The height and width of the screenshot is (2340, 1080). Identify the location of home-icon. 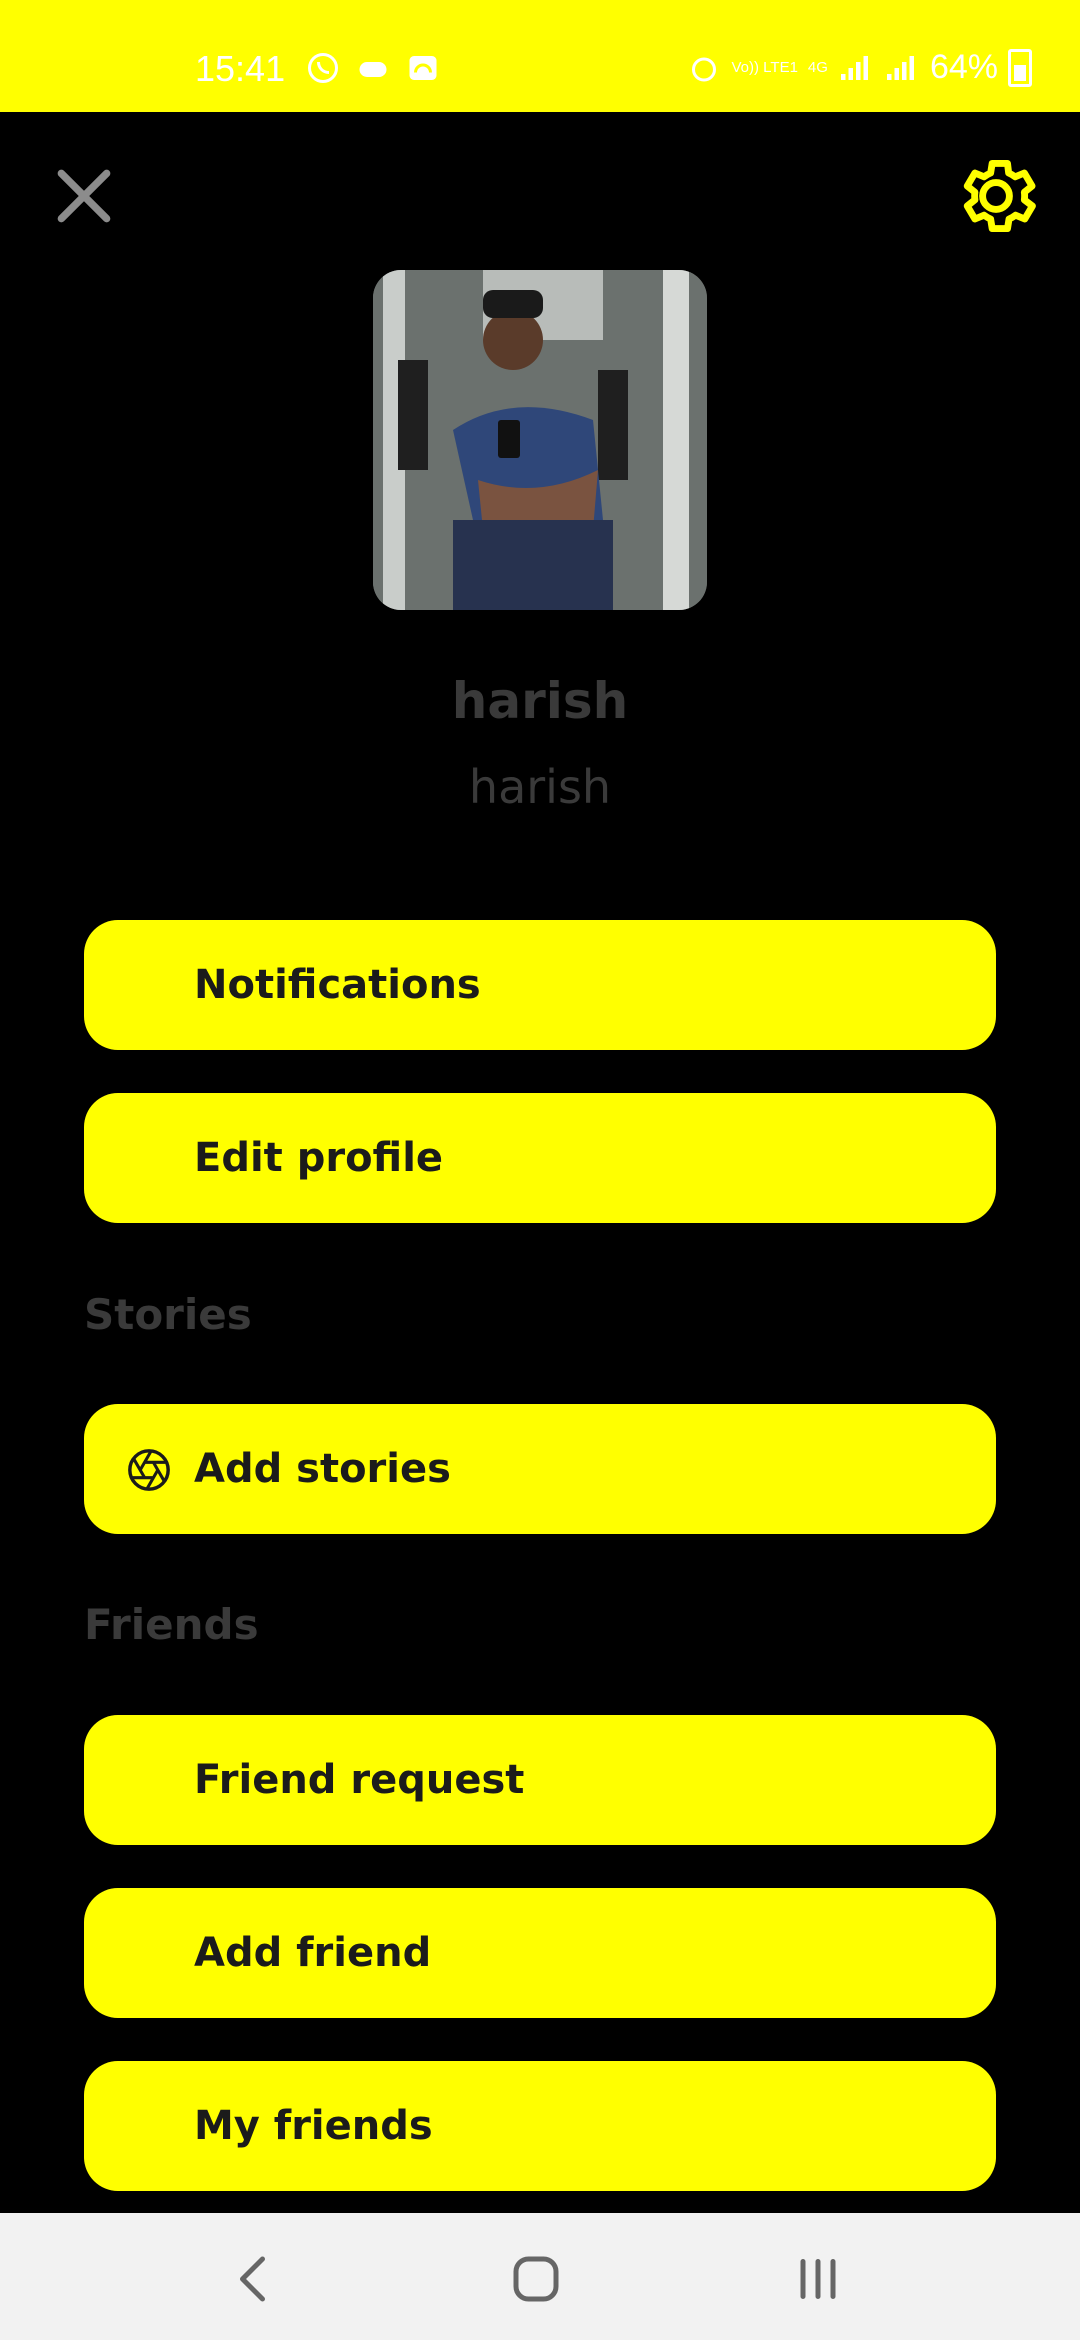
(536, 2279).